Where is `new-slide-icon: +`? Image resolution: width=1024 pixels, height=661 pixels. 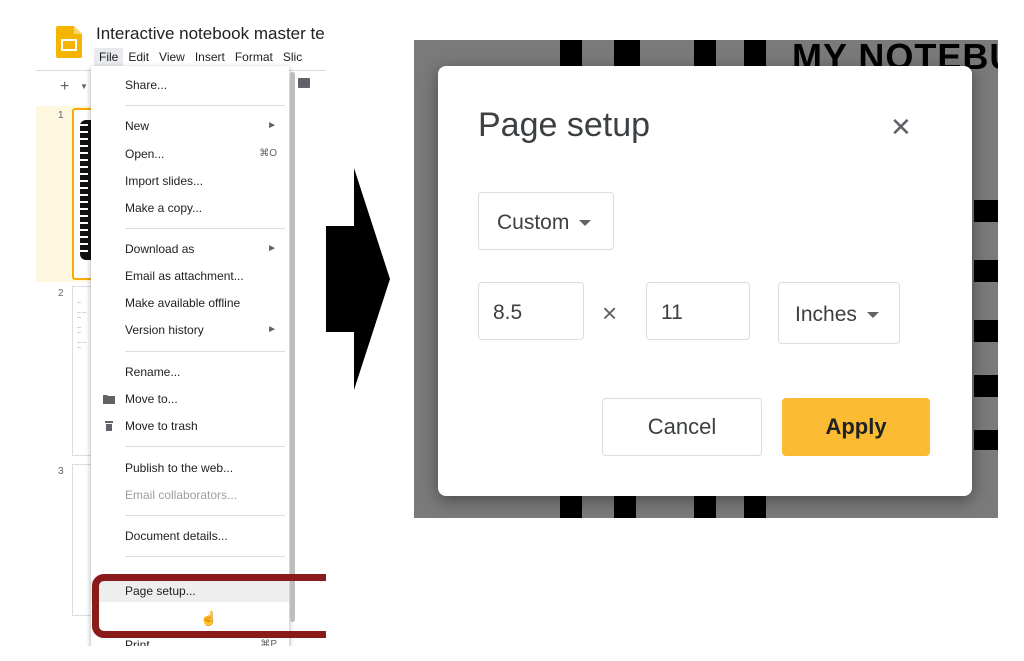
new-slide-icon: + is located at coordinates (64, 87).